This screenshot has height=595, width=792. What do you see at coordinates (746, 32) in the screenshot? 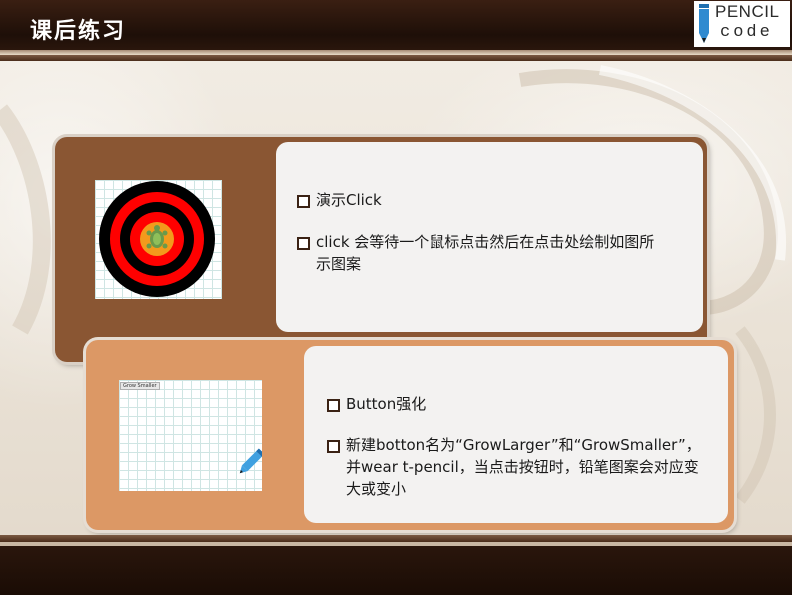
I see `logo-text-code: code` at bounding box center [746, 32].